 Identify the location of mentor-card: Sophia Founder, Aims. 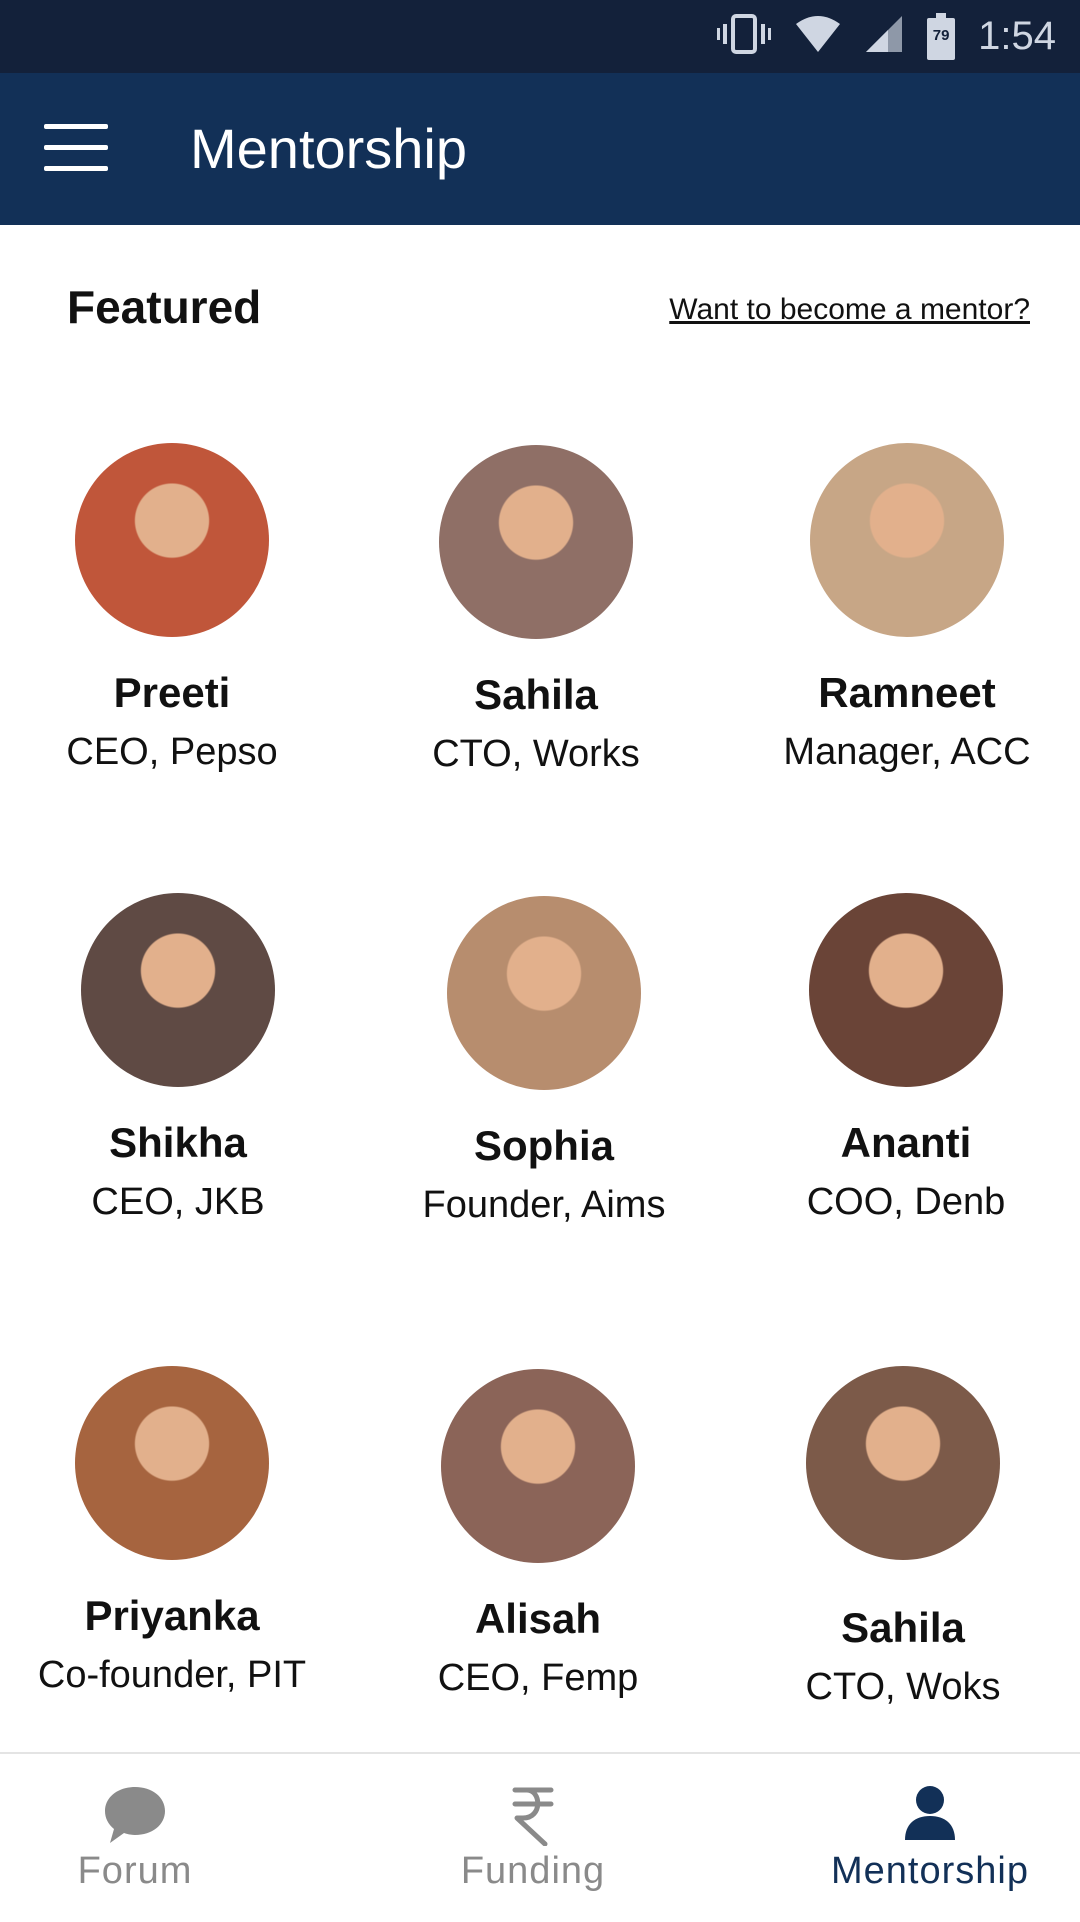
(544, 1062).